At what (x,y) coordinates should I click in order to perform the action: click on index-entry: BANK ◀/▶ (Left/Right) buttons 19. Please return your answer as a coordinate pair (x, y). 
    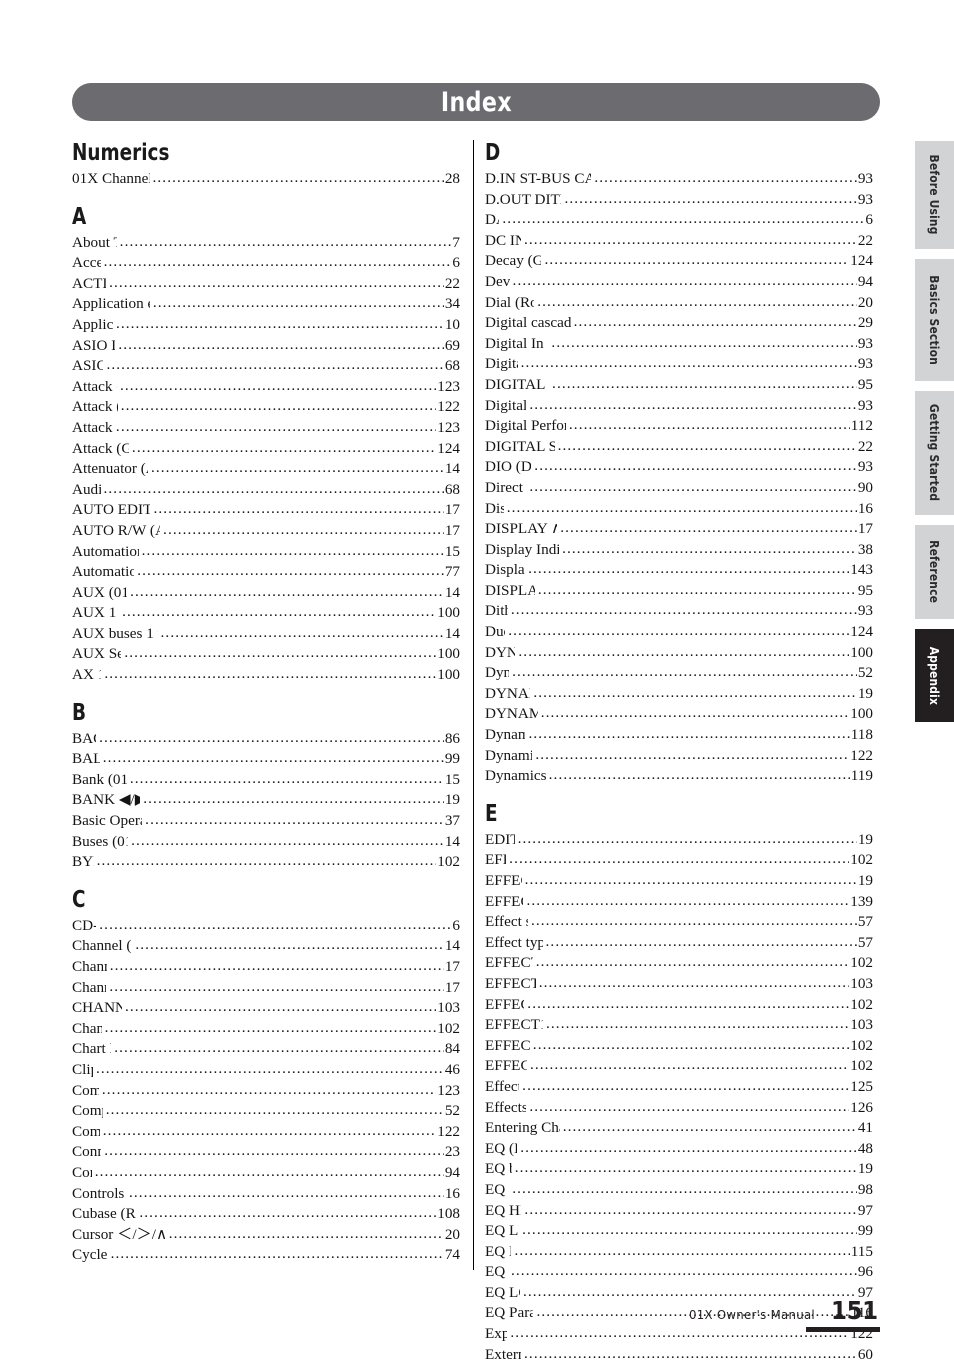
    Looking at the image, I should click on (266, 800).